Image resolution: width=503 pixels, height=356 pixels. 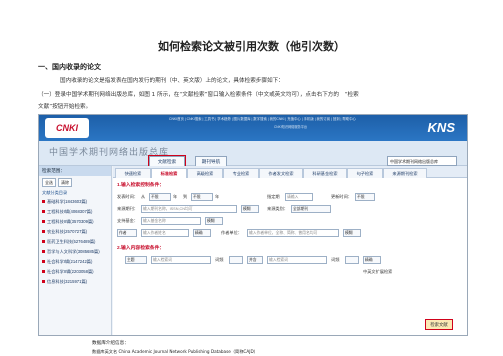 What do you see at coordinates (377, 272) in the screenshot?
I see `bilingual-expand-checkbox: 中英文扩展检索` at bounding box center [377, 272].